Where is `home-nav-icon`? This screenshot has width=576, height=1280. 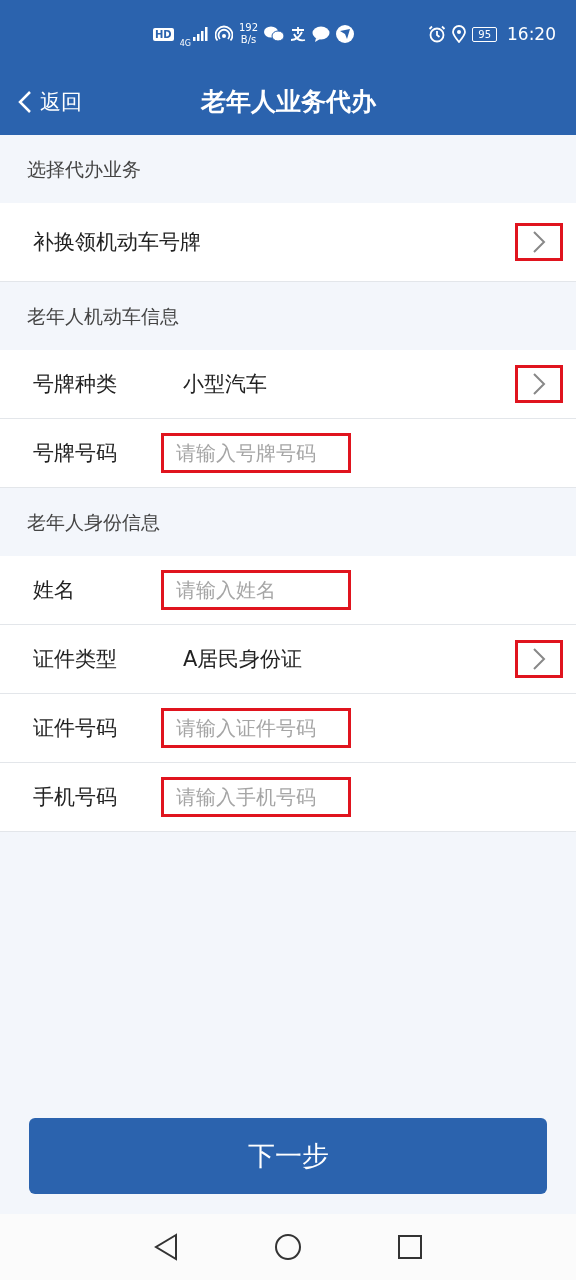
home-nav-icon is located at coordinates (288, 1247).